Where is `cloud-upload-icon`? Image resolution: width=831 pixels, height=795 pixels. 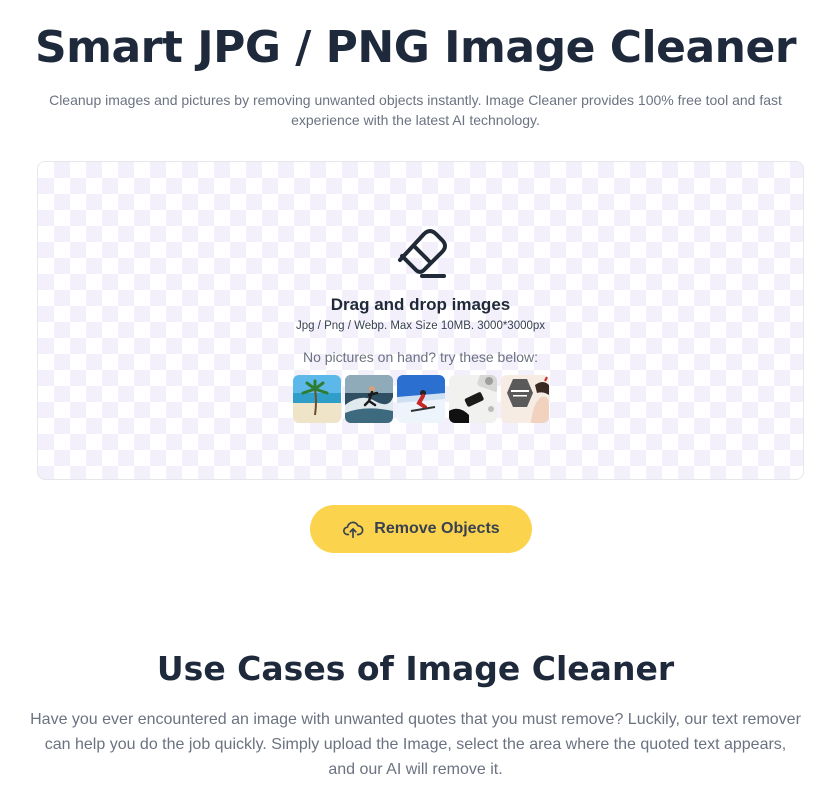 cloud-upload-icon is located at coordinates (353, 530).